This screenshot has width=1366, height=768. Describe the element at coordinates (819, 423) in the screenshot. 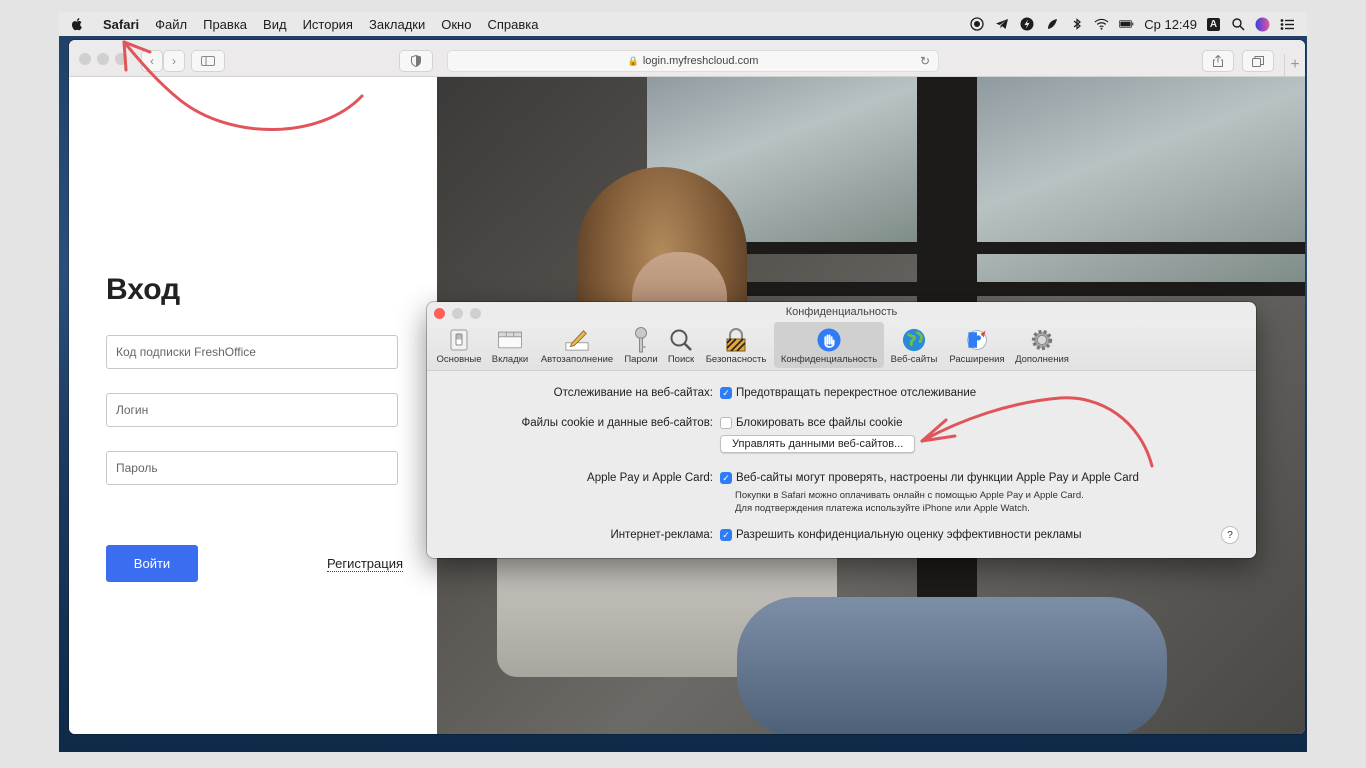

I see `cookies-option: Блокировать все файлы cookie` at that location.